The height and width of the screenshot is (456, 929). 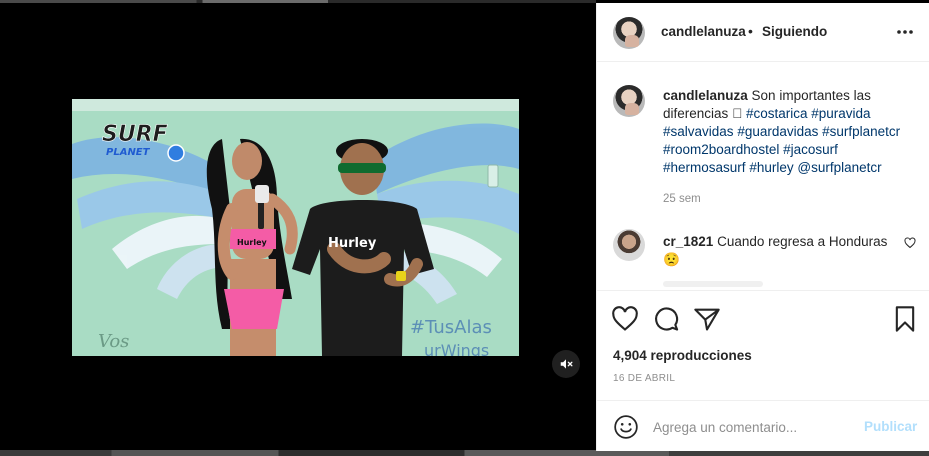 What do you see at coordinates (703, 31) in the screenshot?
I see `author-username: candlelanuza` at bounding box center [703, 31].